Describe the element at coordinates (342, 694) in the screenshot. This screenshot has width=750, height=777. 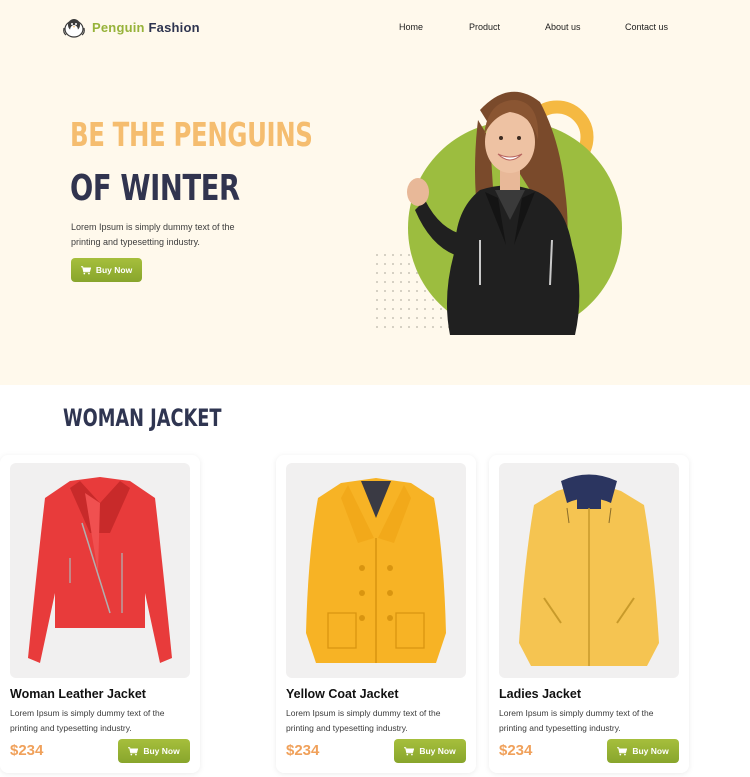
I see `product-name: Yellow Coat Jacket` at that location.